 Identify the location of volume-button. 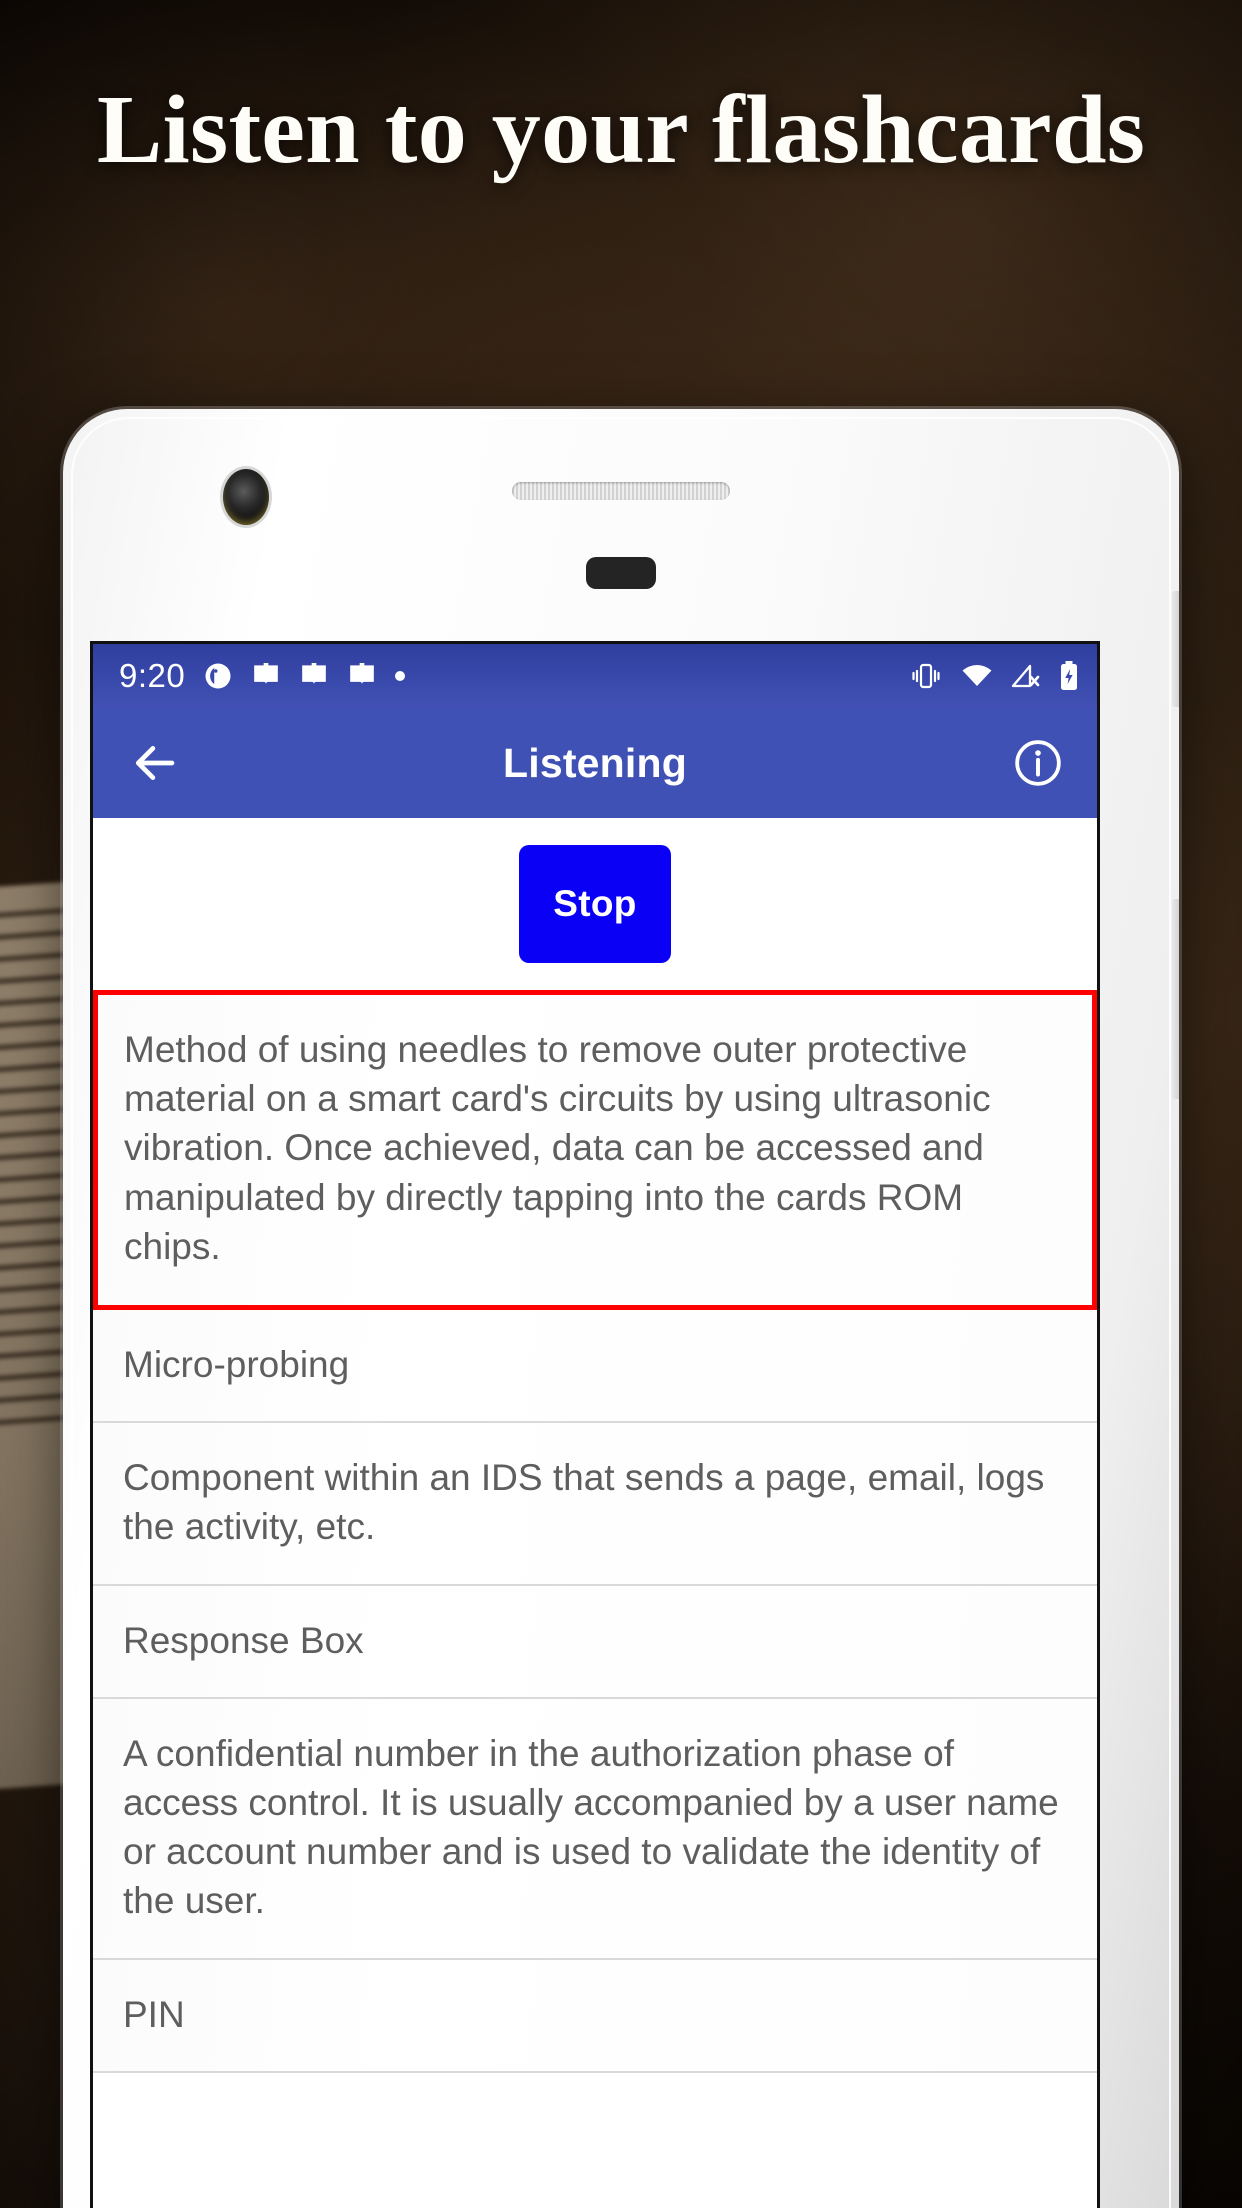
(1175, 999).